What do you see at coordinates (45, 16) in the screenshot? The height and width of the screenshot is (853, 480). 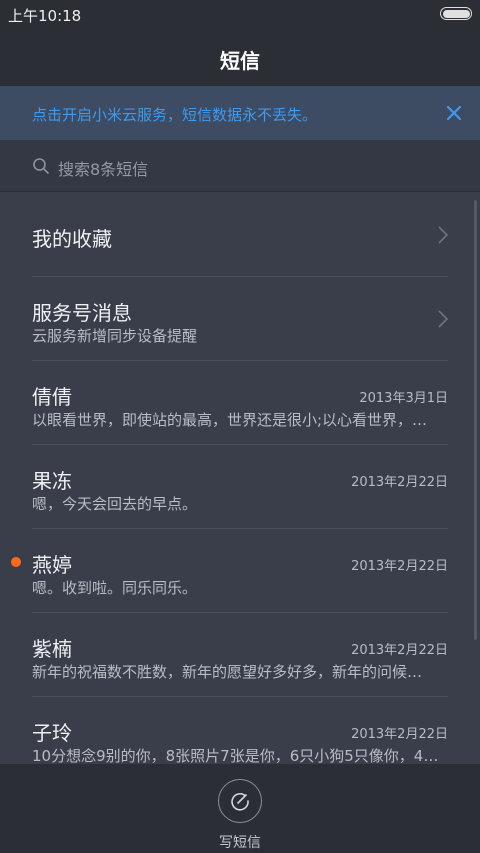 I see `status-time: 上午10:18` at bounding box center [45, 16].